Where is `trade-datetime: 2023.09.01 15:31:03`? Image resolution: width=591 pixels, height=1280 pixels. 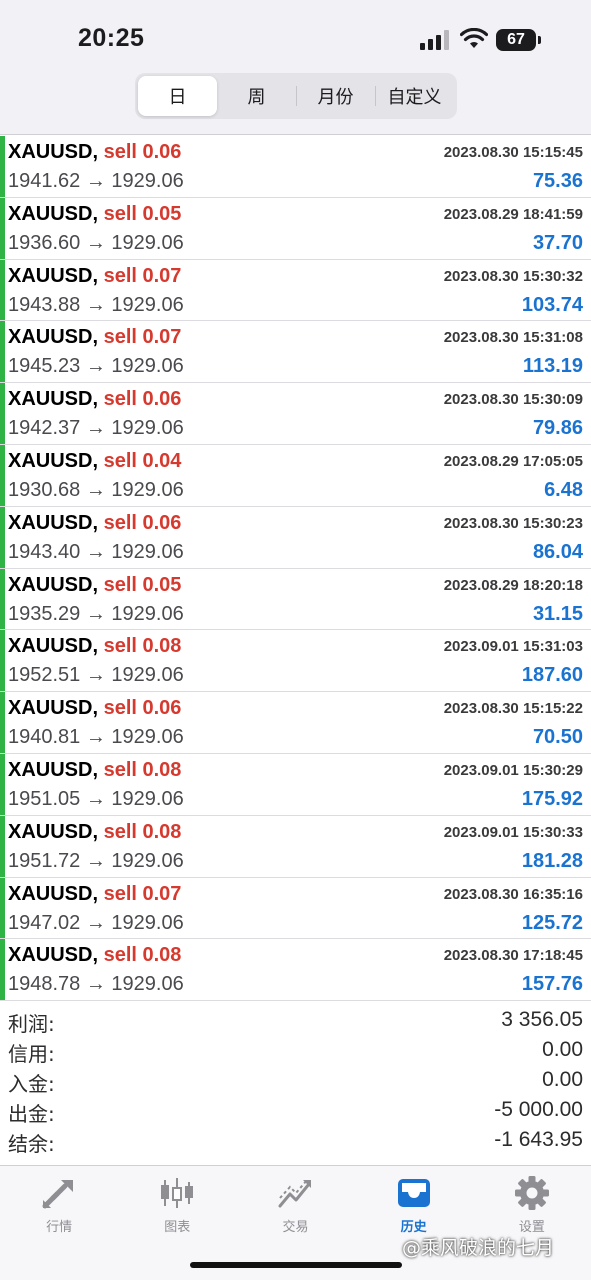
trade-datetime: 2023.09.01 15:31:03 is located at coordinates (513, 647).